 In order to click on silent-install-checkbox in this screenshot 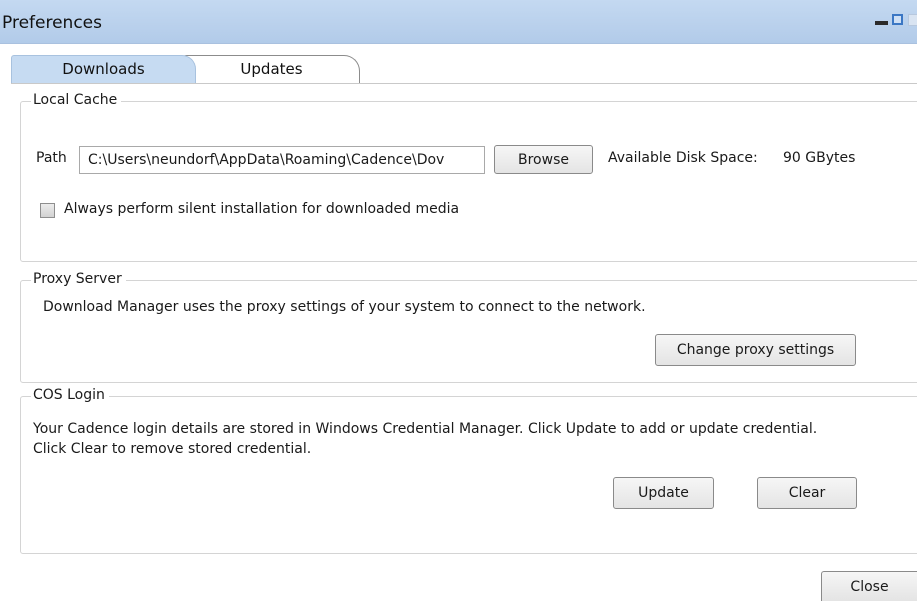, I will do `click(47, 210)`.